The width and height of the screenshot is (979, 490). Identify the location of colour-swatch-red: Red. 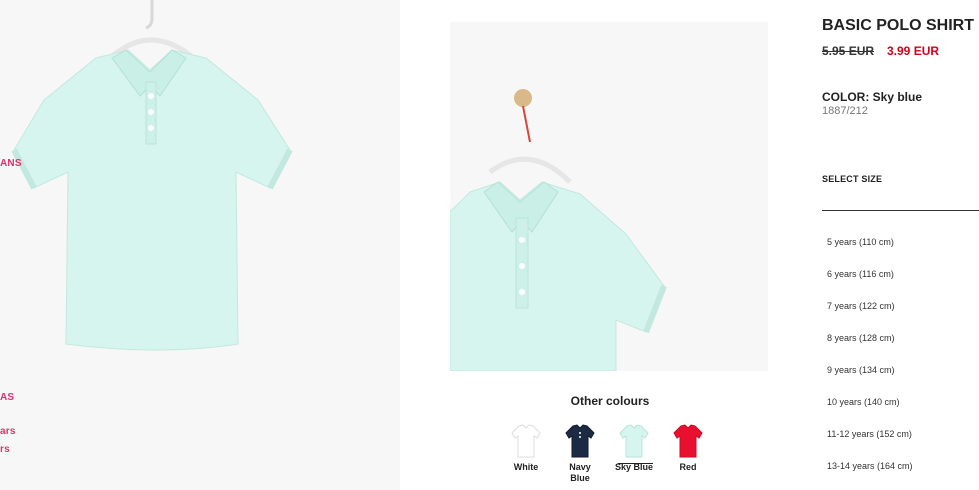
(688, 448).